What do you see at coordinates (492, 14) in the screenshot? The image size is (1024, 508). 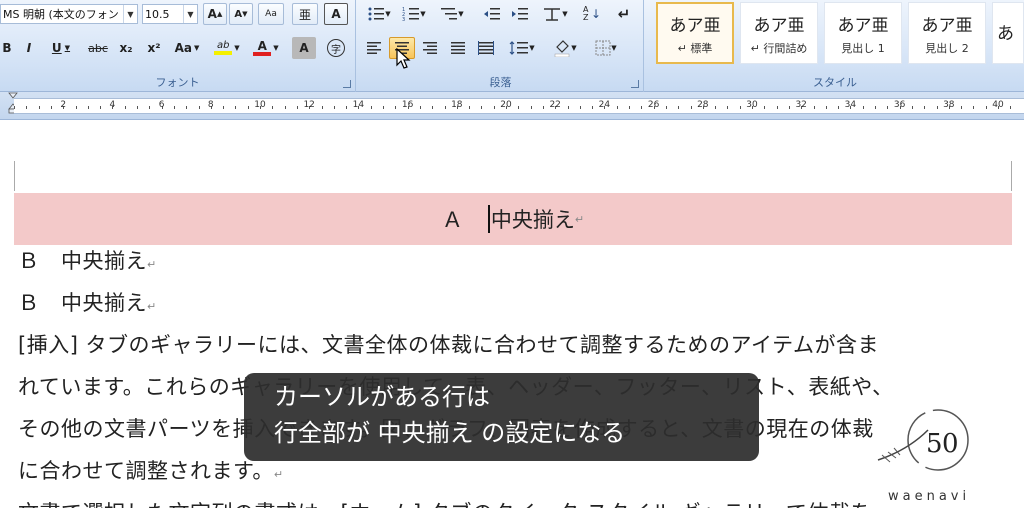 I see `decrease-indent-button` at bounding box center [492, 14].